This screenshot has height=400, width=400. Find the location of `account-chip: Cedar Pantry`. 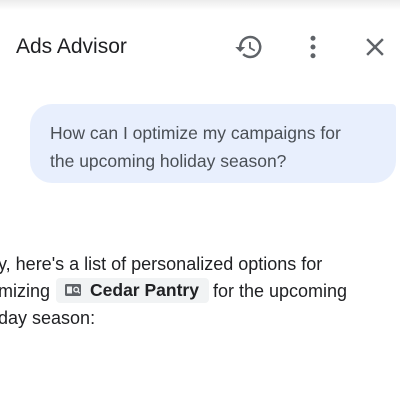

account-chip: Cedar Pantry is located at coordinates (132, 290).